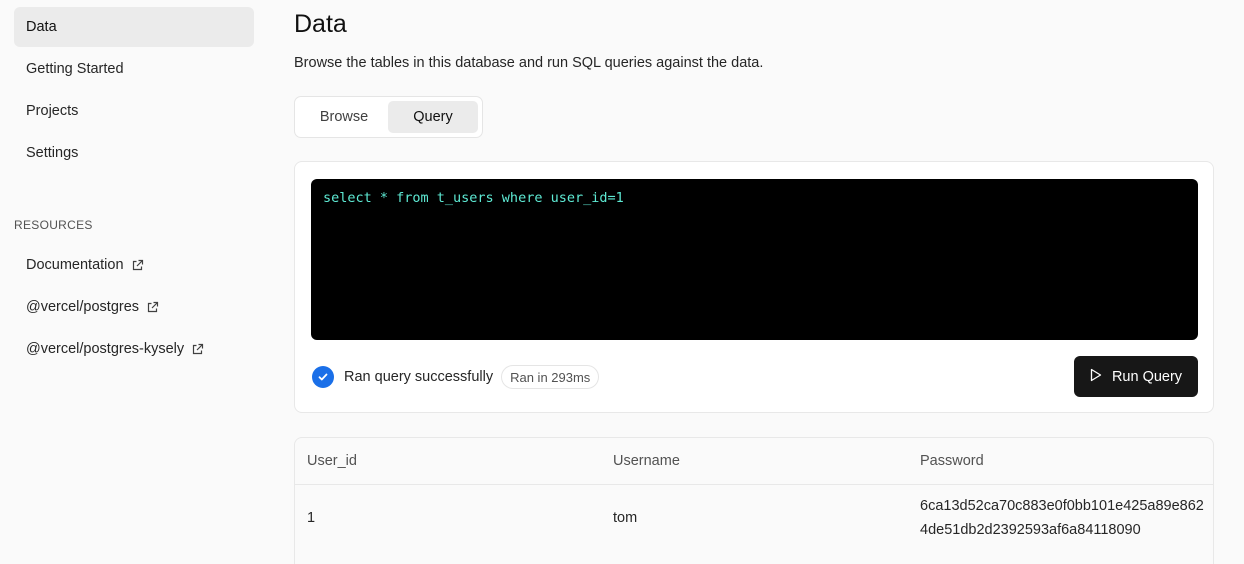  Describe the element at coordinates (419, 377) in the screenshot. I see `status-text: Ran query successfully` at that location.